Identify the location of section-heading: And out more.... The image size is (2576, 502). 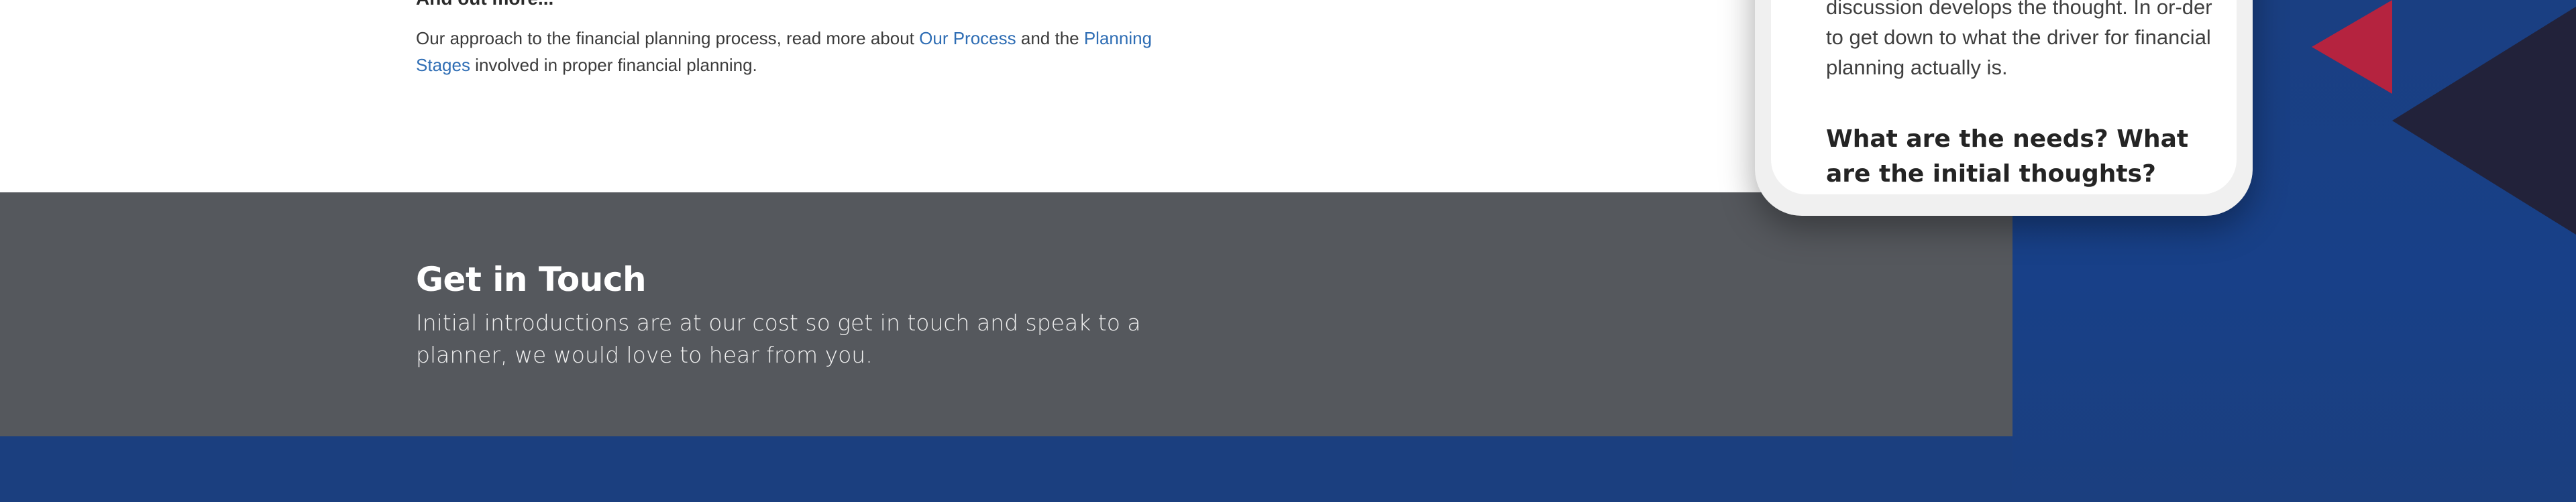
(484, 4).